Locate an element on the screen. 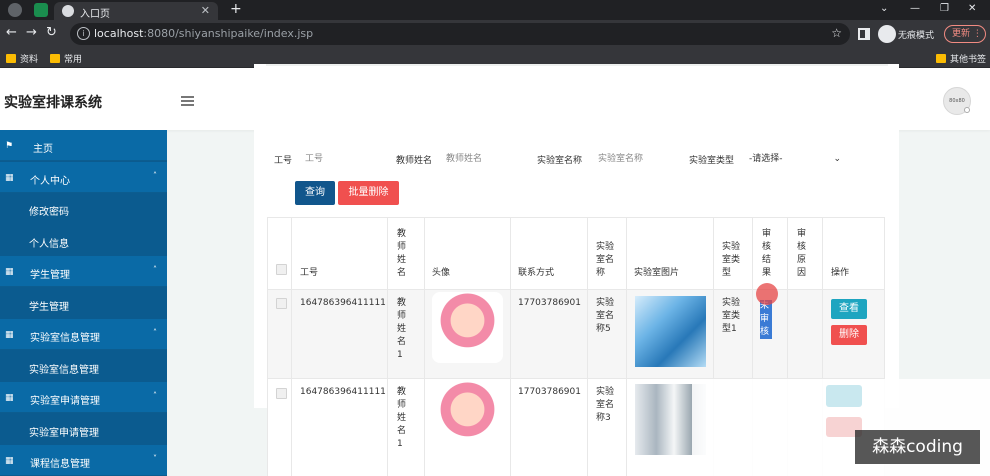 This screenshot has height=476, width=990. delete-button: 删除 is located at coordinates (849, 335).